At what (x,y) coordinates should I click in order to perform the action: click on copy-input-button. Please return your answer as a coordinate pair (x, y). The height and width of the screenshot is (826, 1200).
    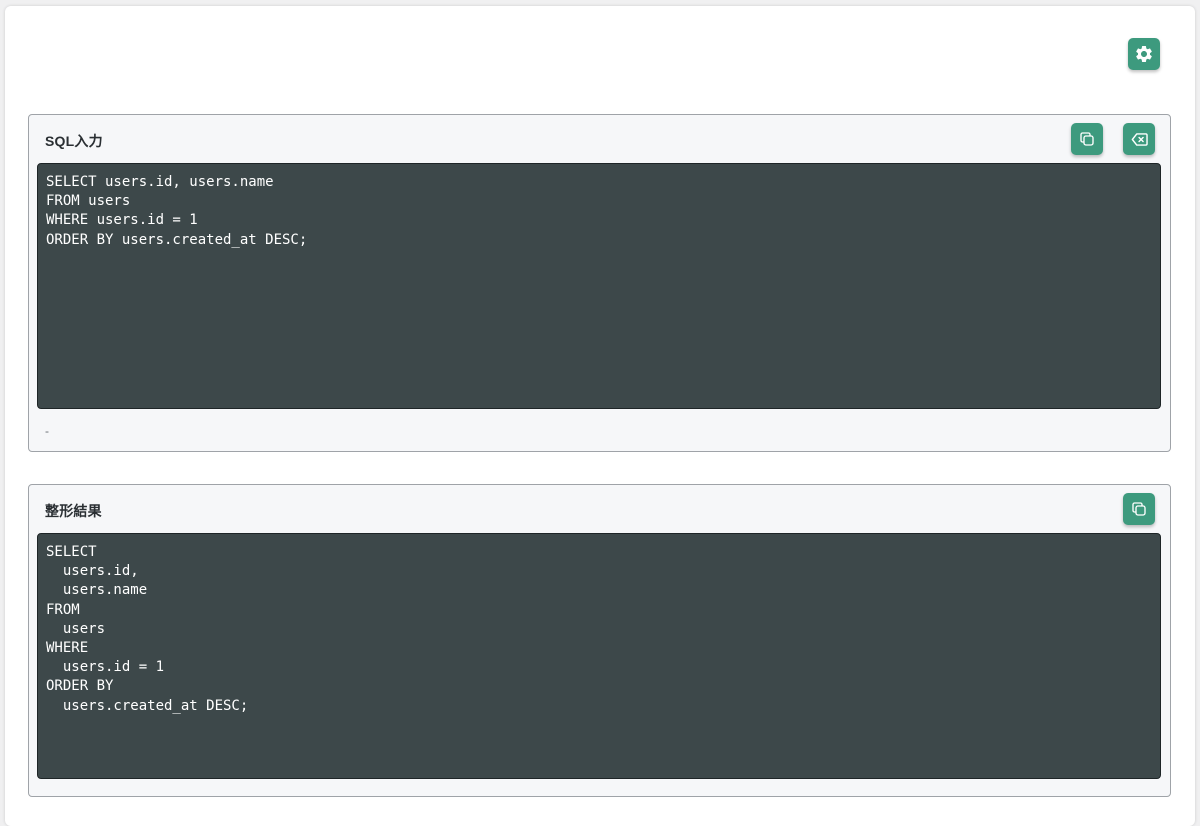
    Looking at the image, I should click on (1087, 139).